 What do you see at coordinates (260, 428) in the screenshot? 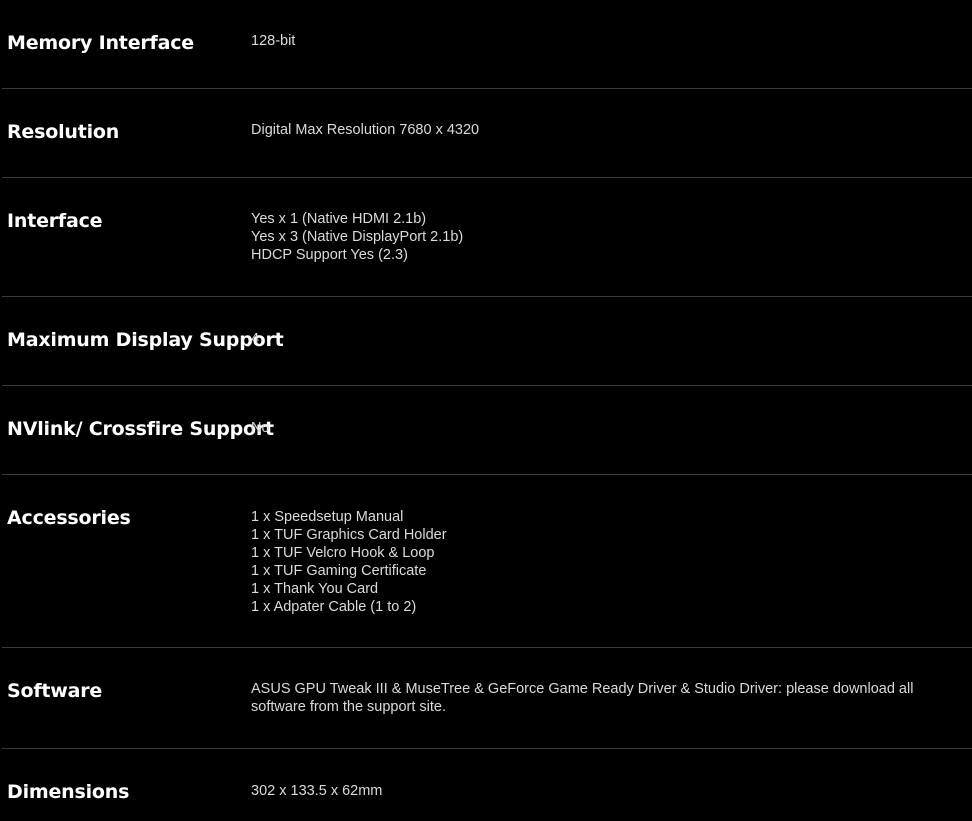
I see `spec-value-line: No` at bounding box center [260, 428].